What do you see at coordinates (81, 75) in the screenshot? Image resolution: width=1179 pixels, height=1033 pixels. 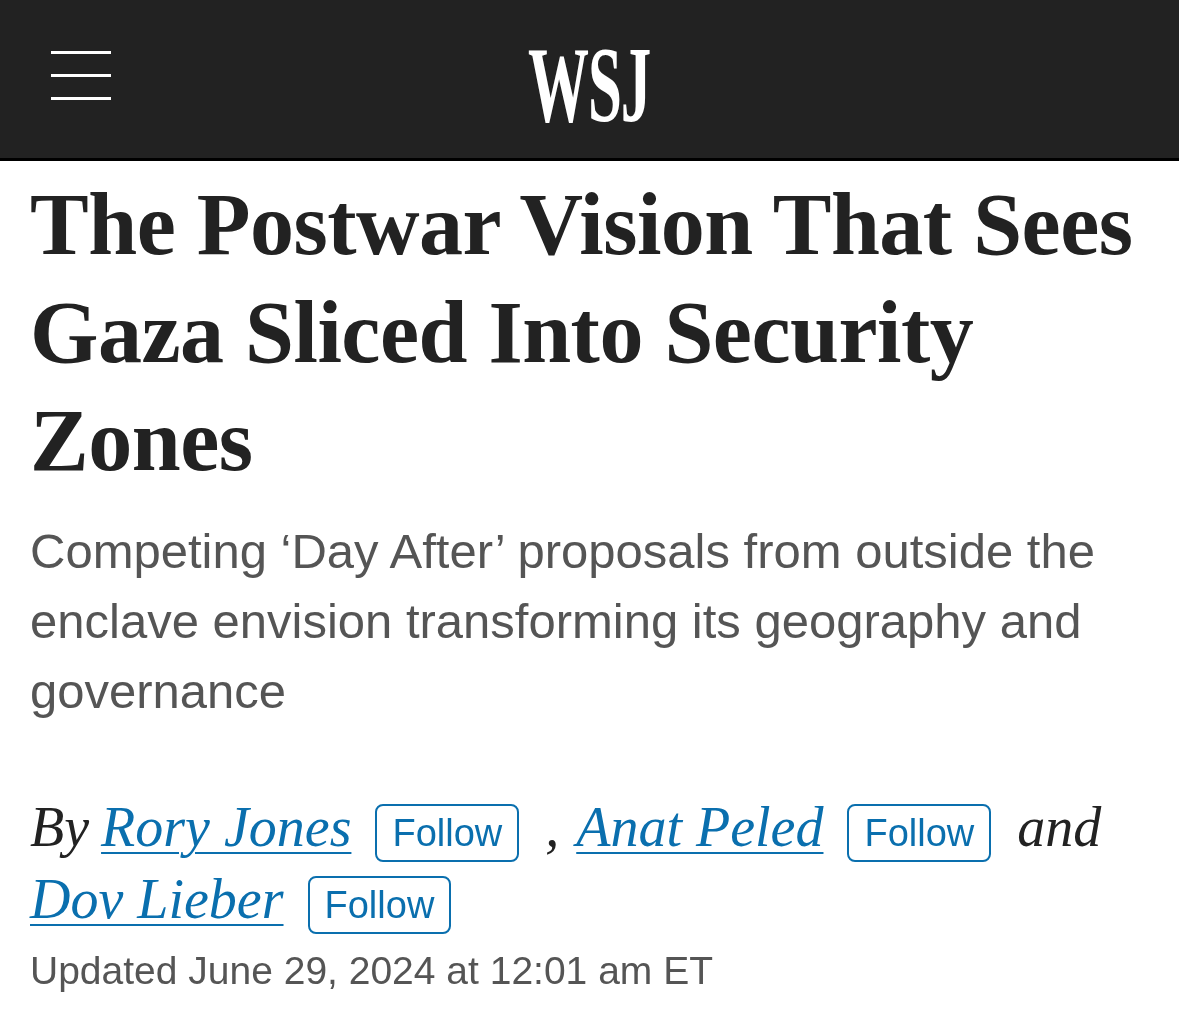 I see `menu-icon` at bounding box center [81, 75].